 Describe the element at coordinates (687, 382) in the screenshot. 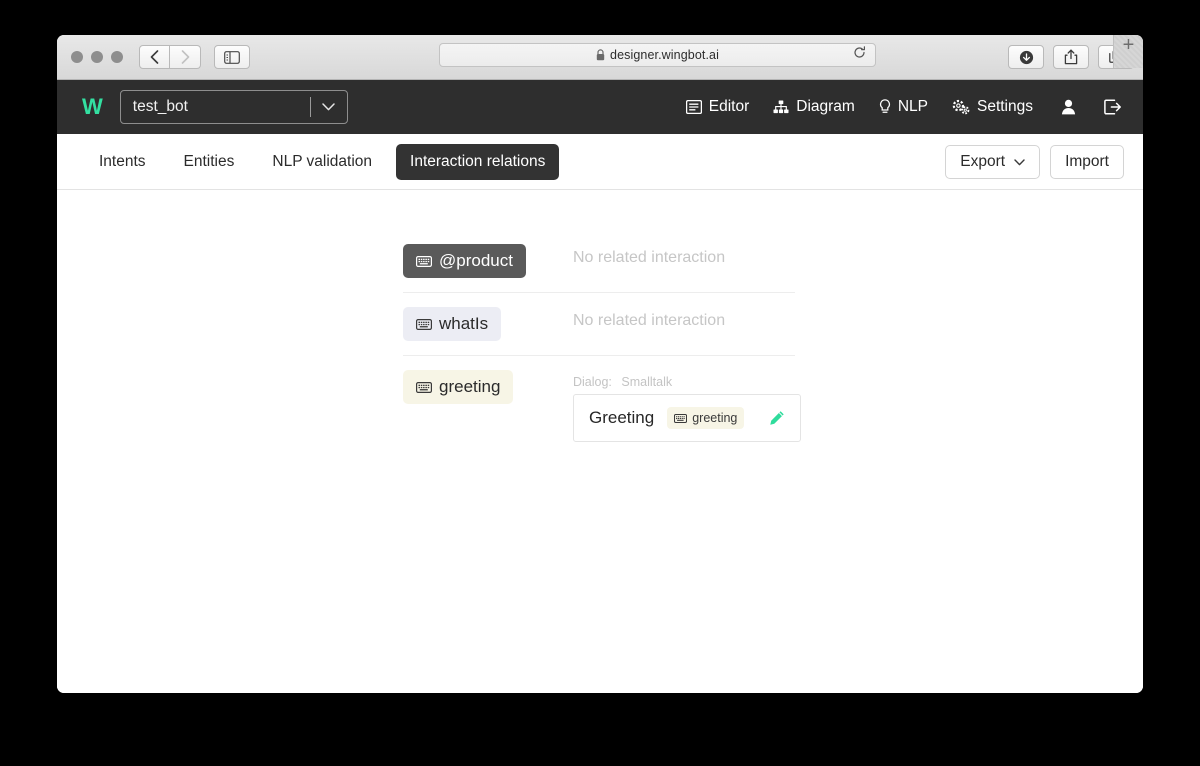

I see `dialog-label: Dialog: Smalltalk` at that location.